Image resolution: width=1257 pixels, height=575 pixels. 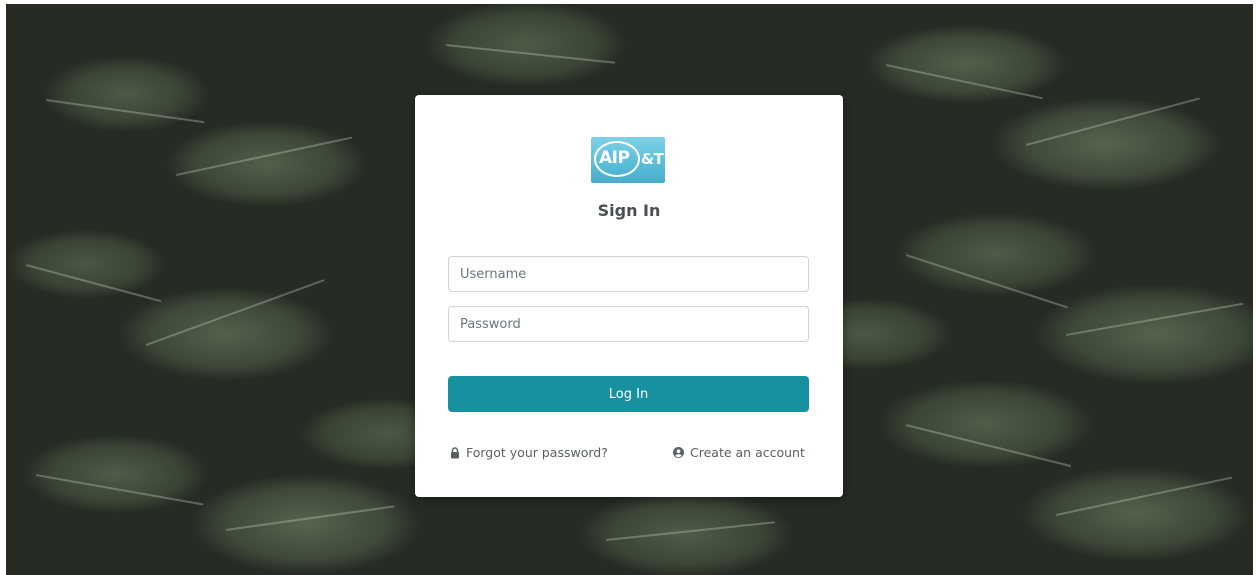 What do you see at coordinates (678, 452) in the screenshot?
I see `user-circle-icon` at bounding box center [678, 452].